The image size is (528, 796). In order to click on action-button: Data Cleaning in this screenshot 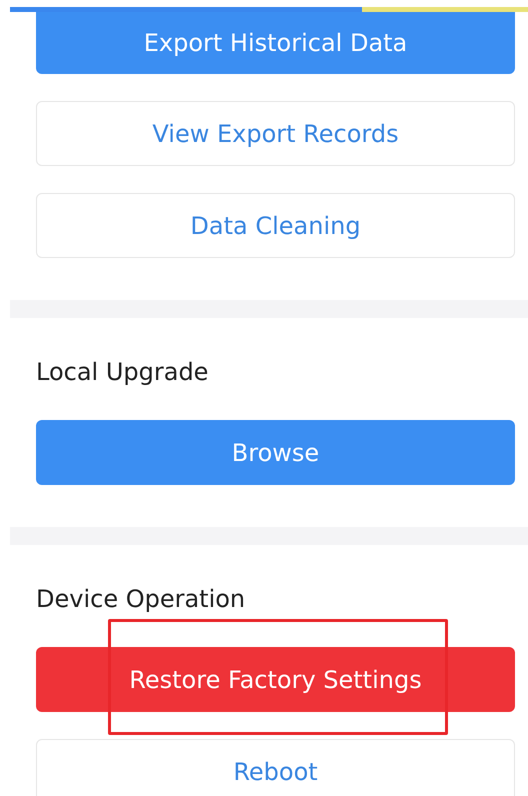, I will do `click(275, 225)`.